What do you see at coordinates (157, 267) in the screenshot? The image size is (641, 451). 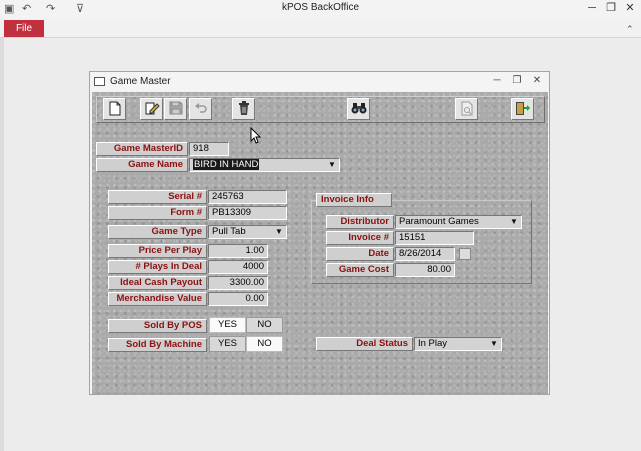 I see `plays-in-deal-label: # Plays In Deal` at bounding box center [157, 267].